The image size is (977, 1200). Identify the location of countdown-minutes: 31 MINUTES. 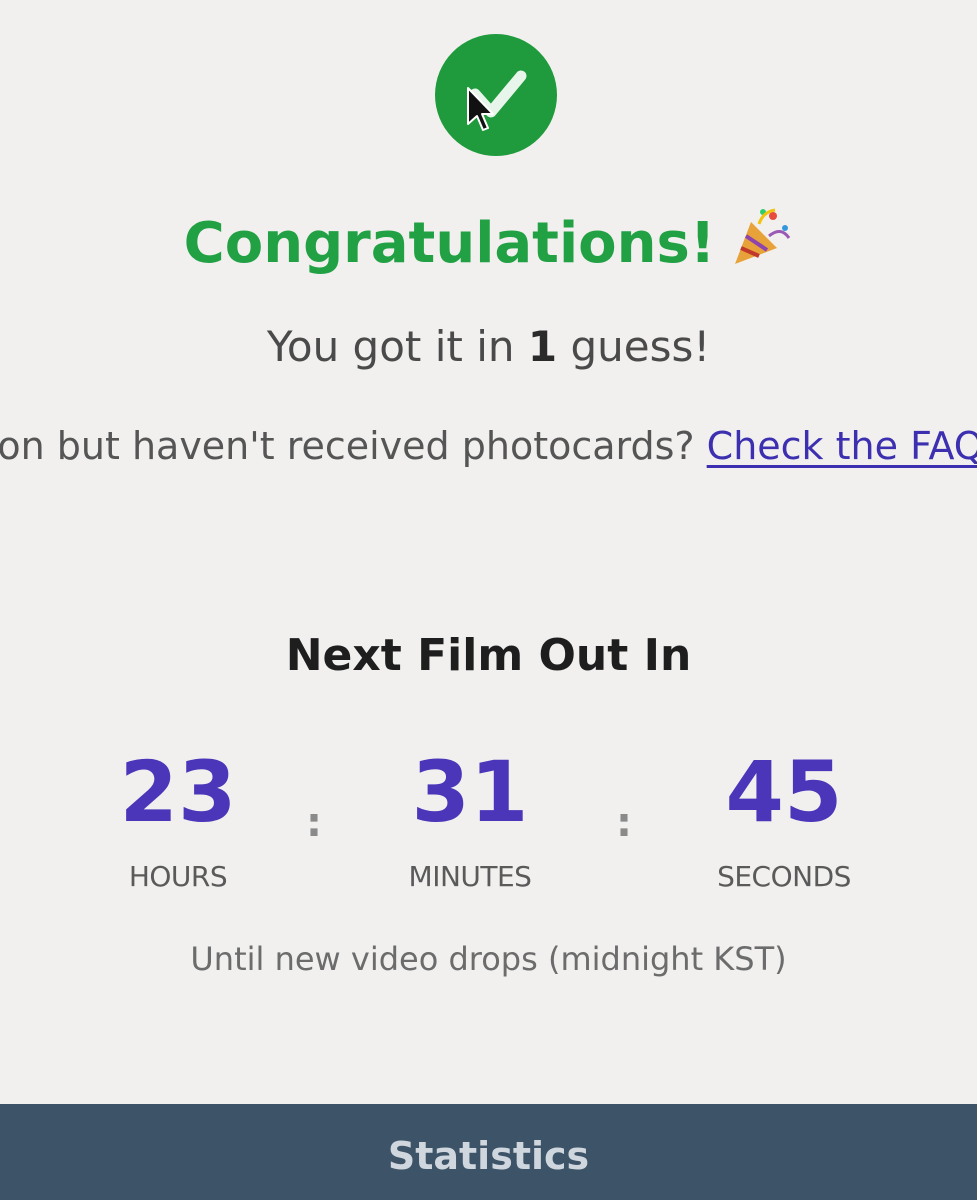
(470, 821).